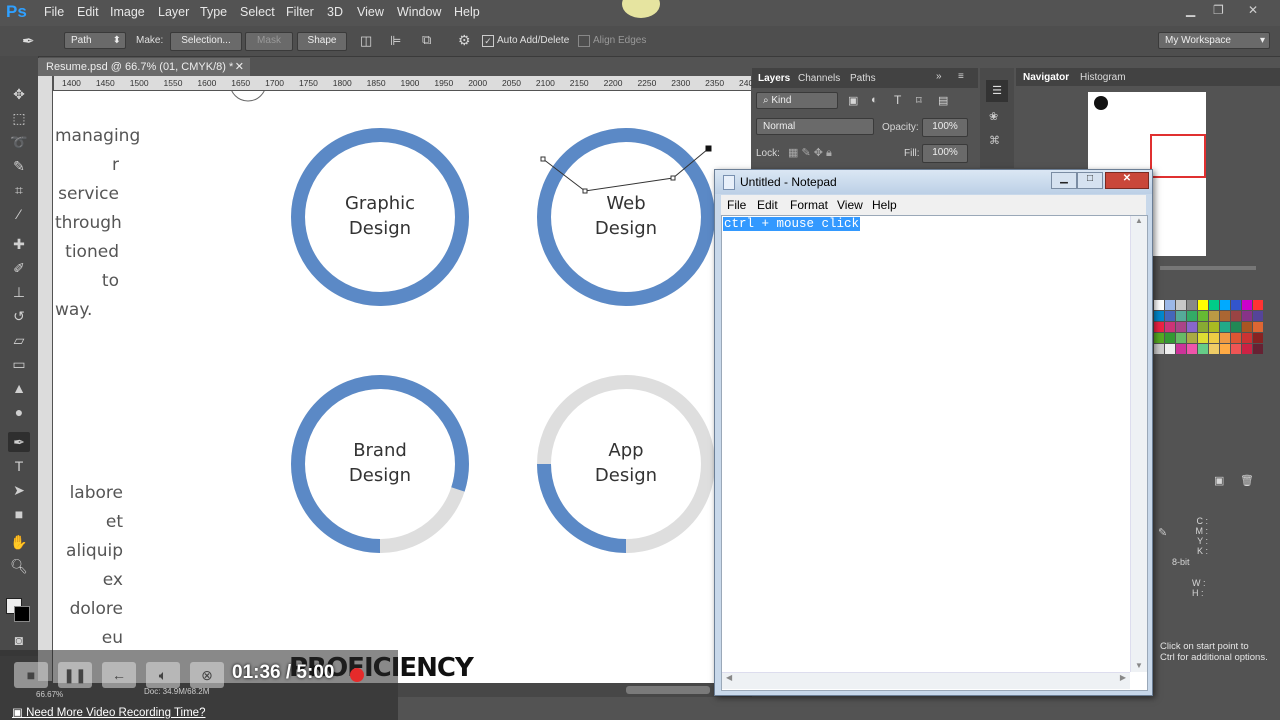 The width and height of the screenshot is (1280, 720). What do you see at coordinates (19, 316) in the screenshot?
I see `history-brush-icon: ↺` at bounding box center [19, 316].